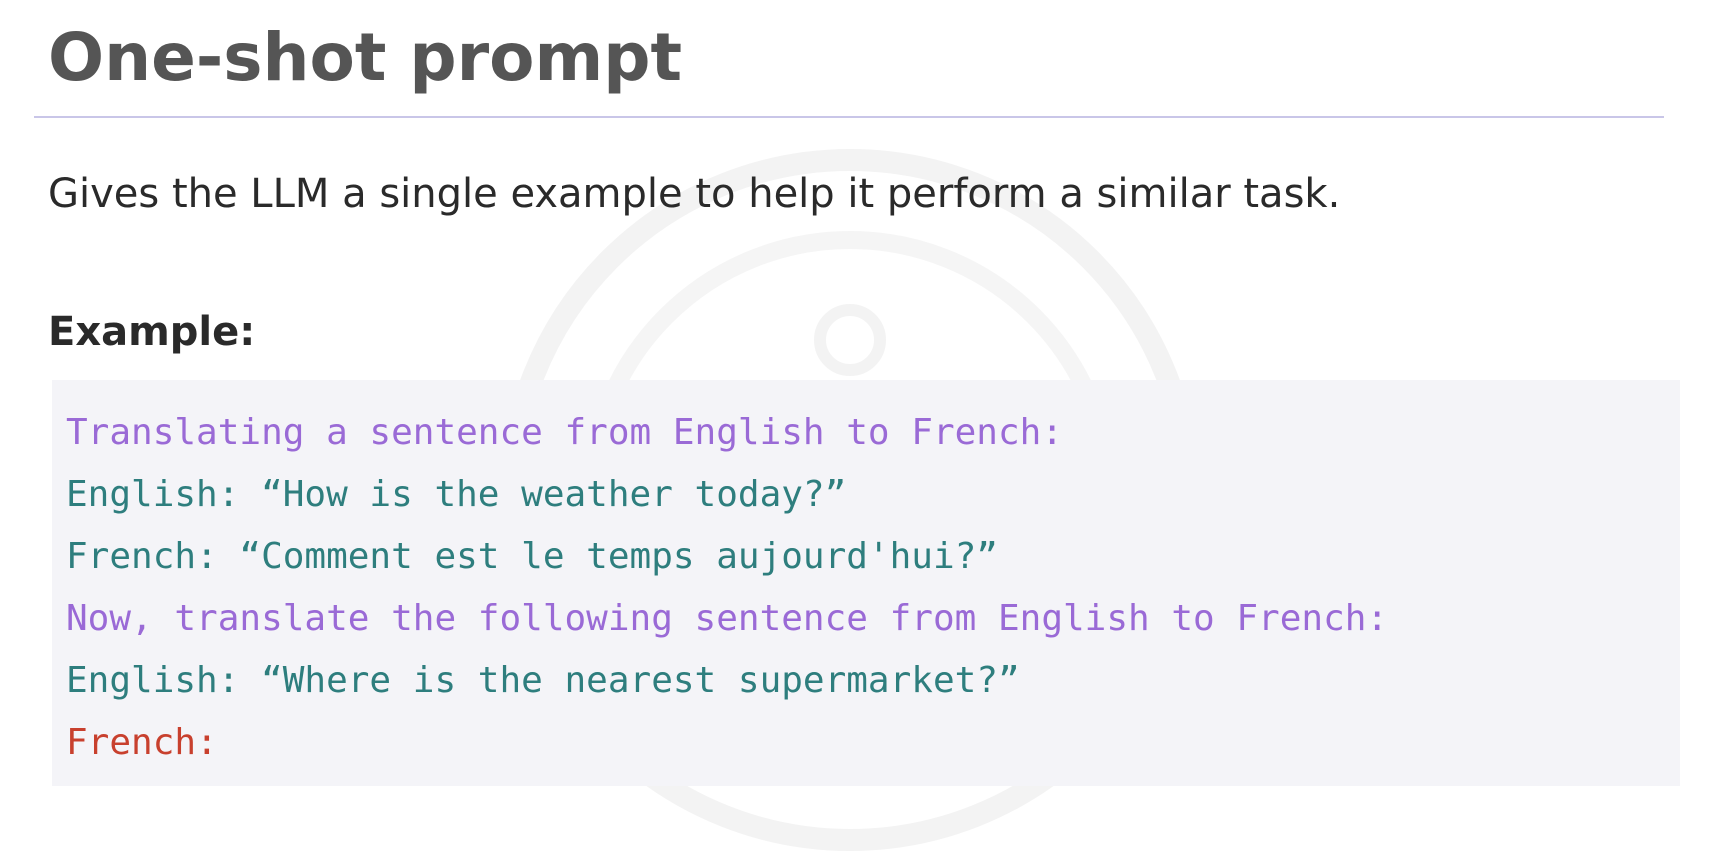 The height and width of the screenshot is (860, 1718). I want to click on code-line-task-french: French:, so click(142, 742).